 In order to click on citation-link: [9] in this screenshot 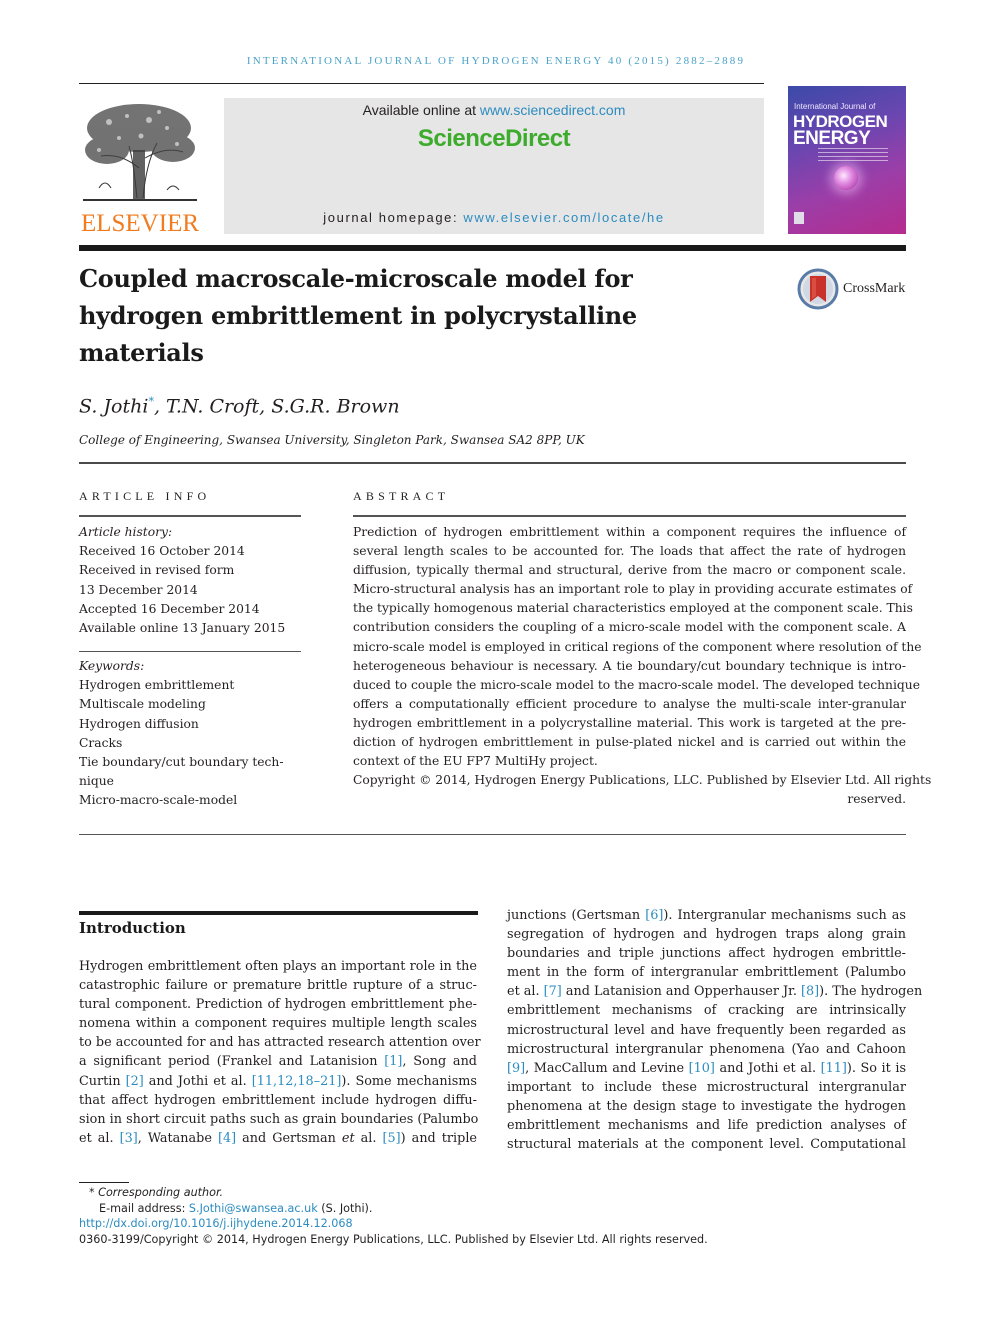, I will do `click(516, 1068)`.